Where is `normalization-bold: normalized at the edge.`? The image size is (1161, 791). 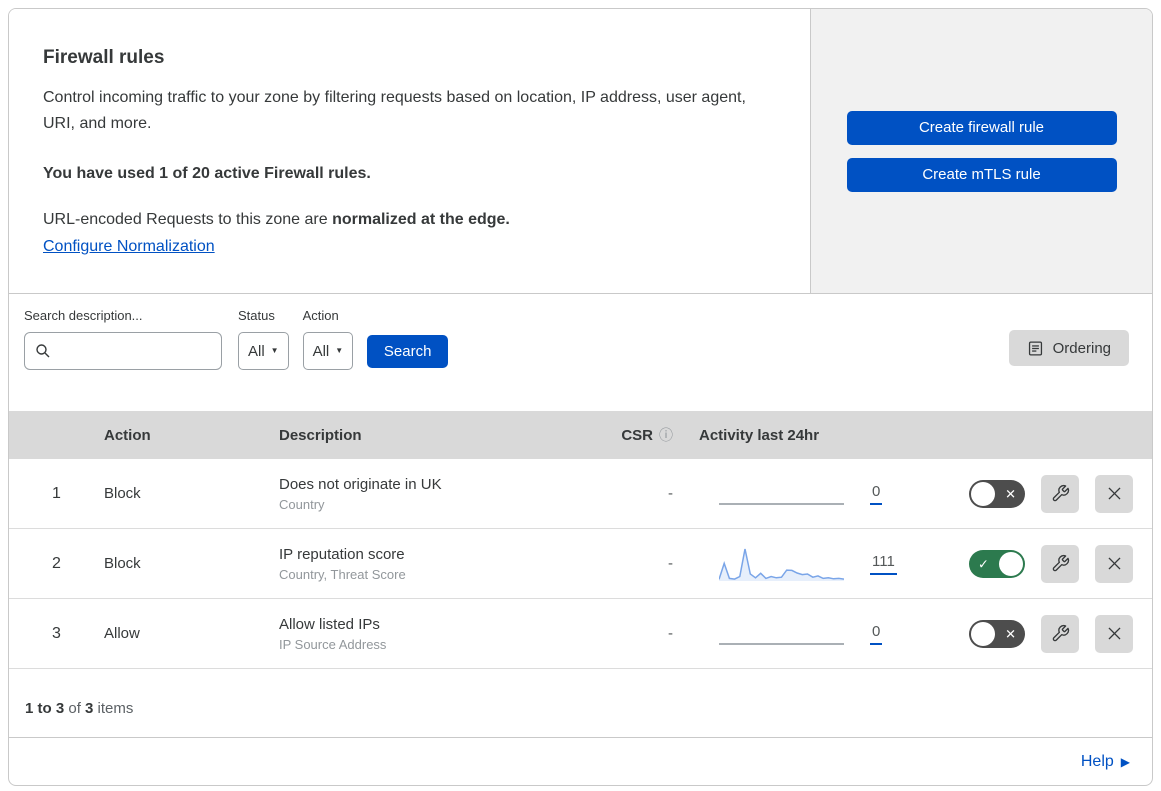
normalization-bold: normalized at the edge. is located at coordinates (421, 219).